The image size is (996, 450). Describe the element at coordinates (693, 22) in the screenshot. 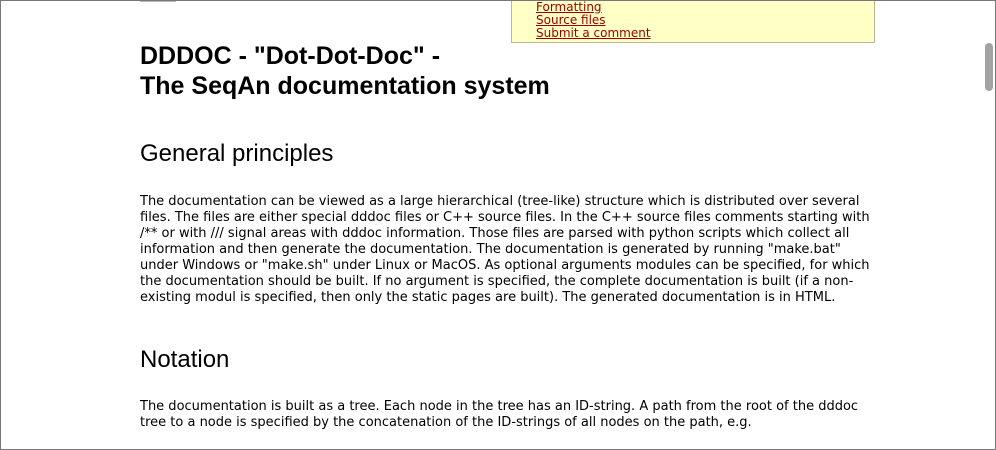

I see `table-of-contents-box: Formatting Source files Submit a comment` at that location.